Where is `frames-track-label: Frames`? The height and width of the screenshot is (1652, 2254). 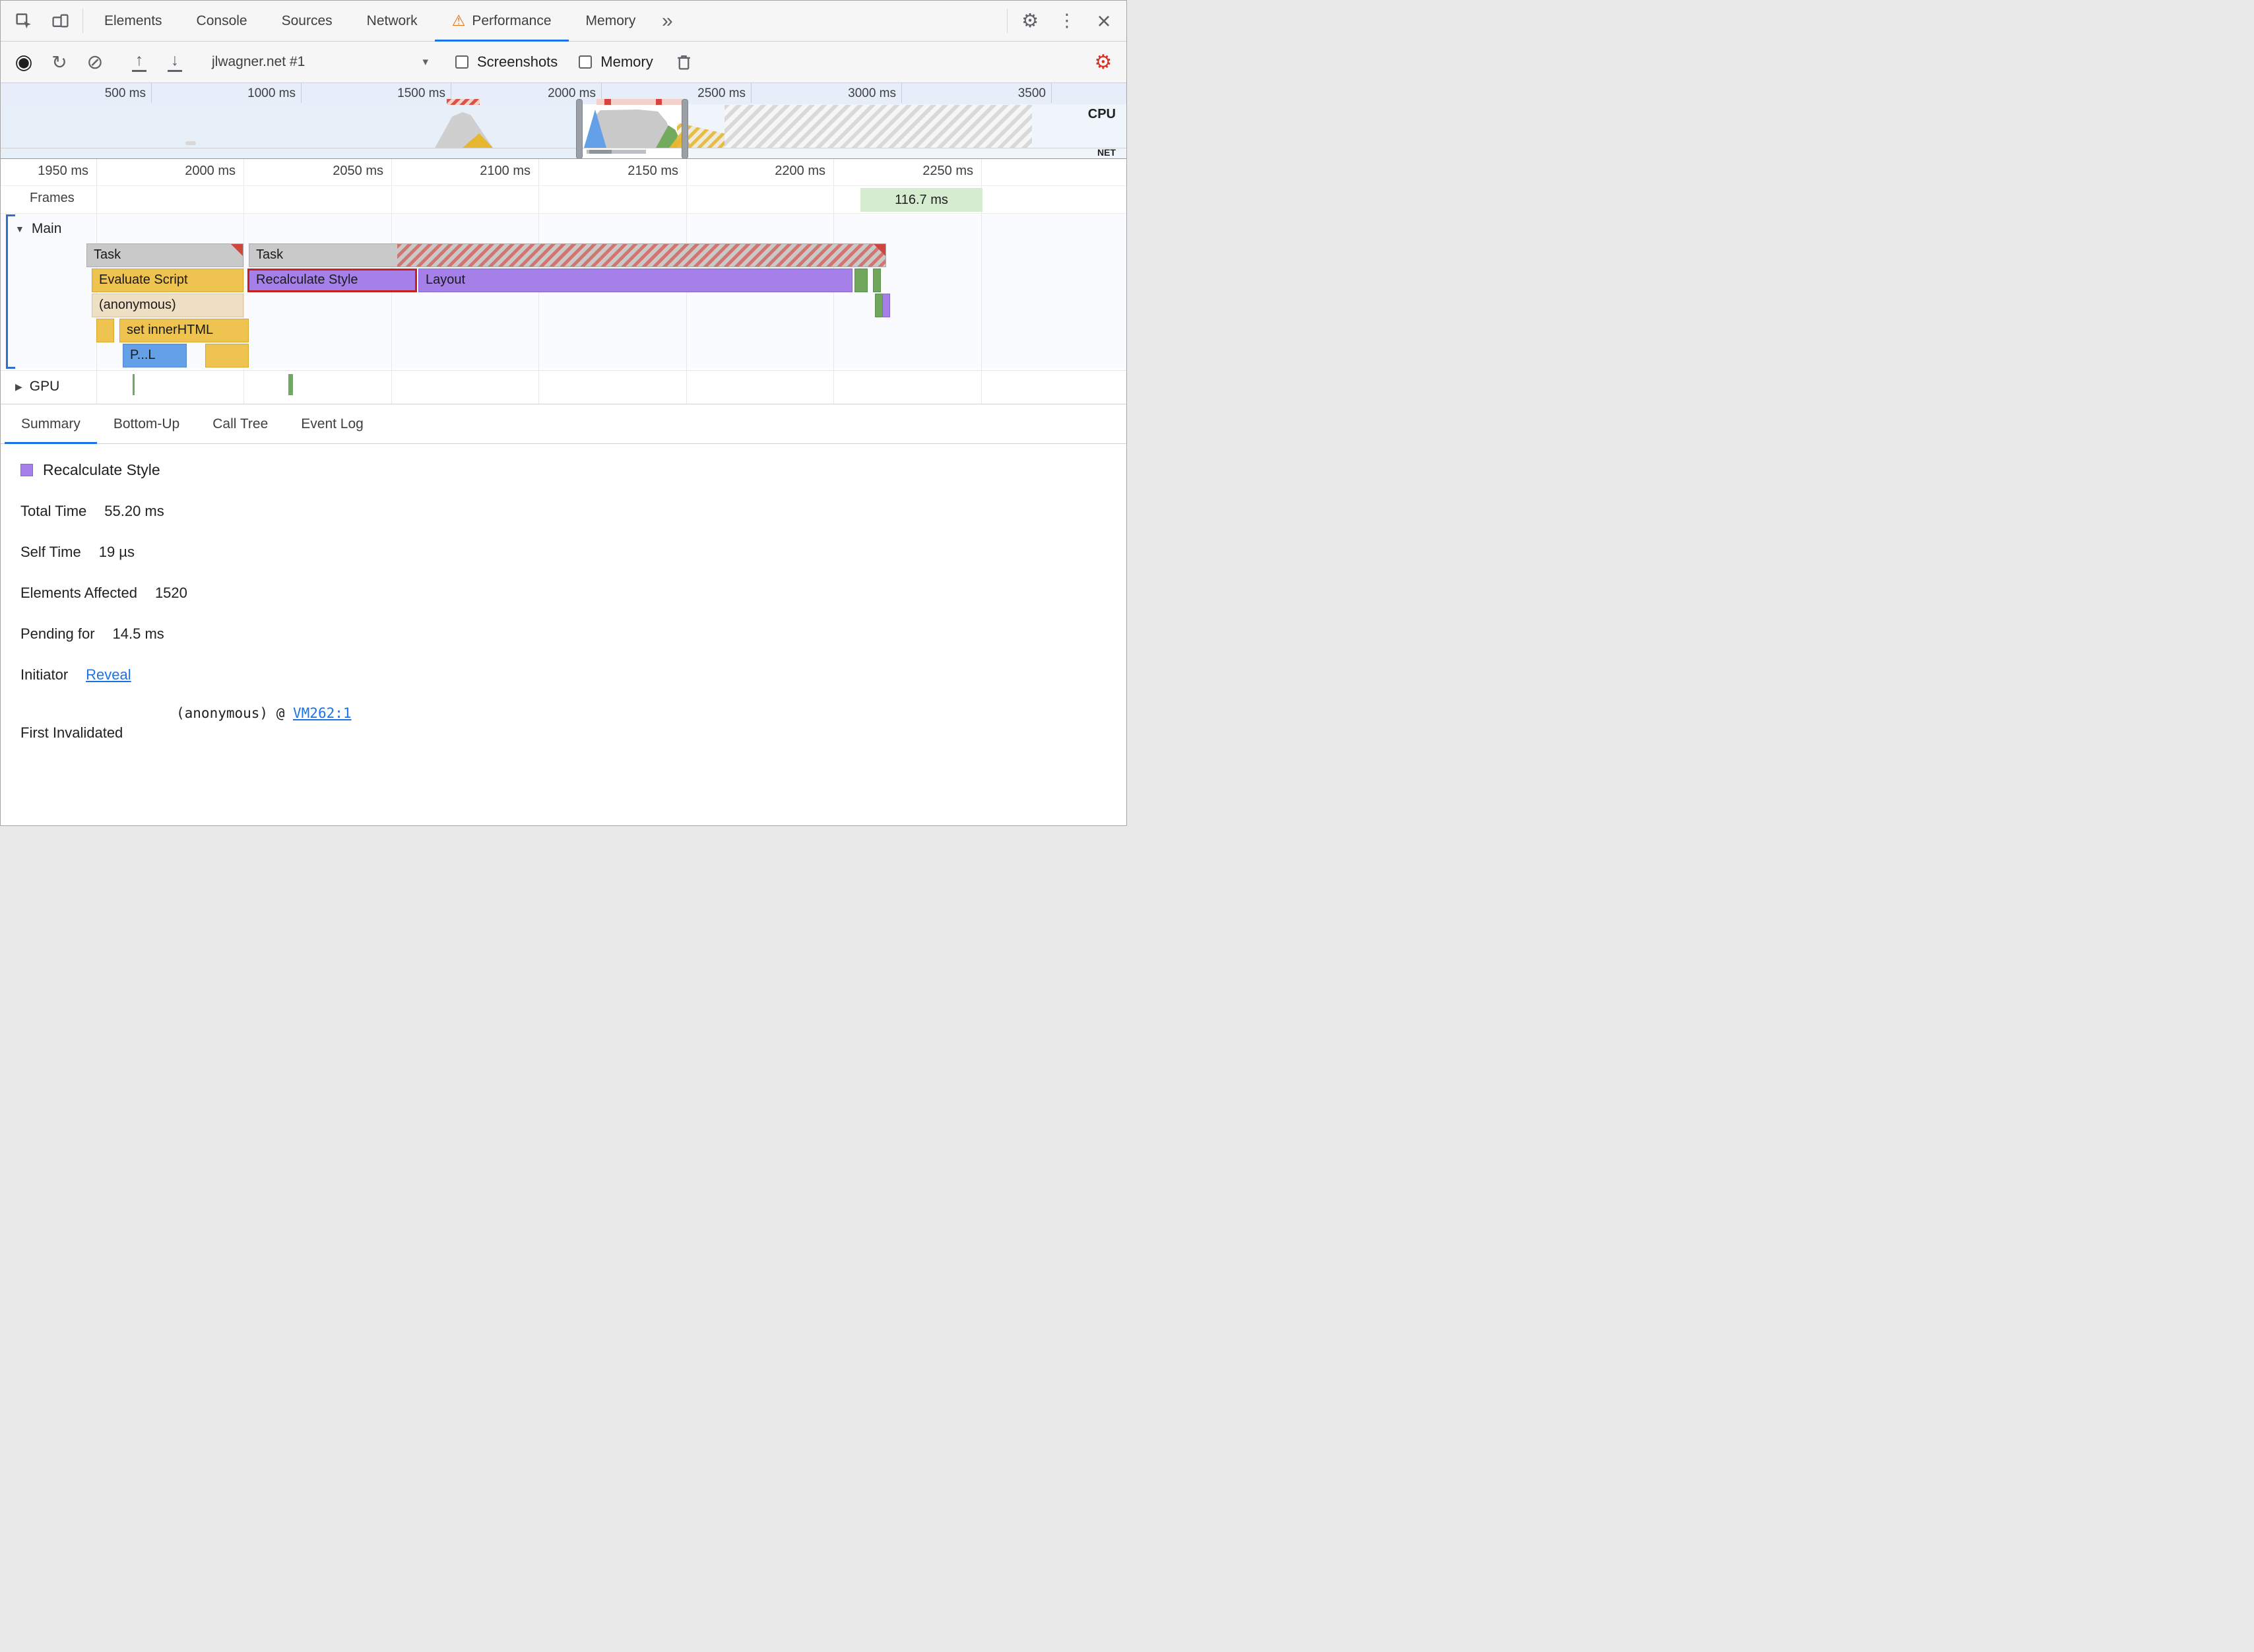 frames-track-label: Frames is located at coordinates (52, 198).